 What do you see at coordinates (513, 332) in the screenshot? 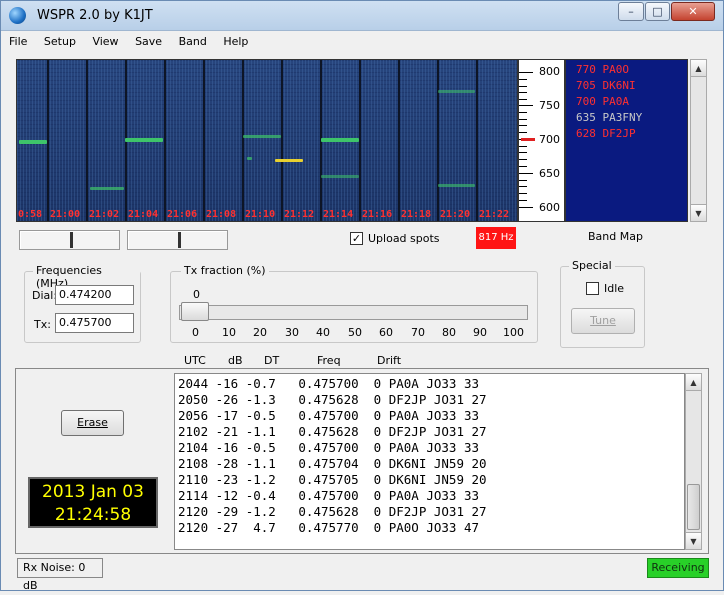
I see `tx-fraction-tick: 100` at bounding box center [513, 332].